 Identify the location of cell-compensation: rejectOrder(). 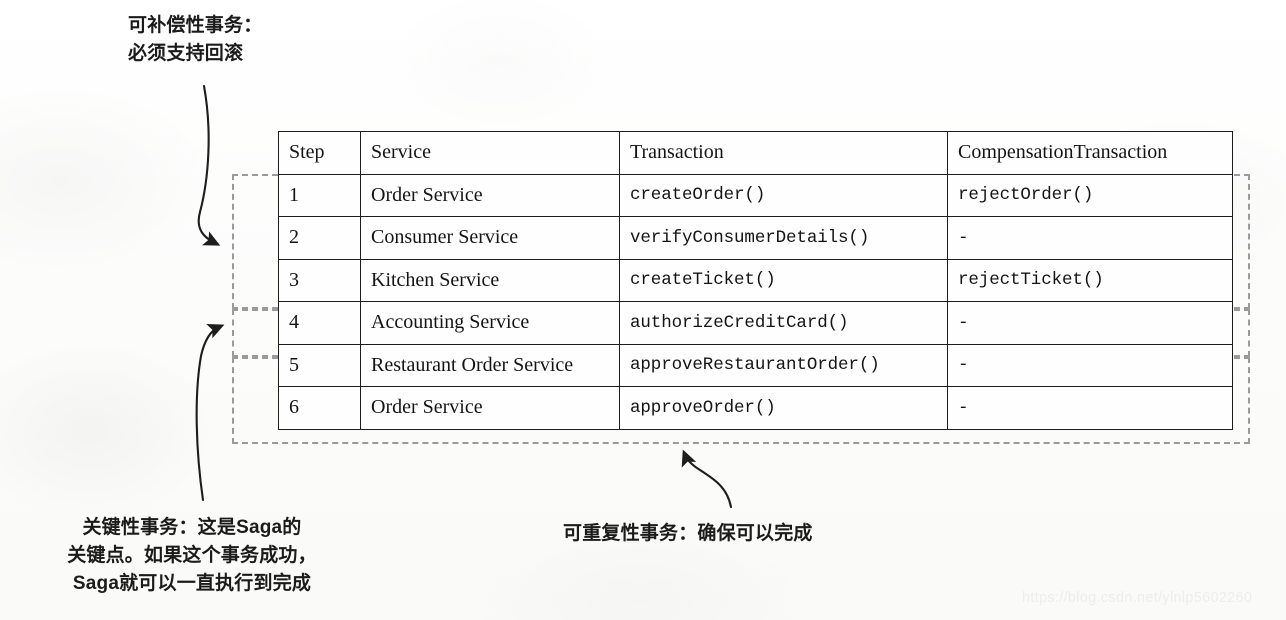
(1090, 195).